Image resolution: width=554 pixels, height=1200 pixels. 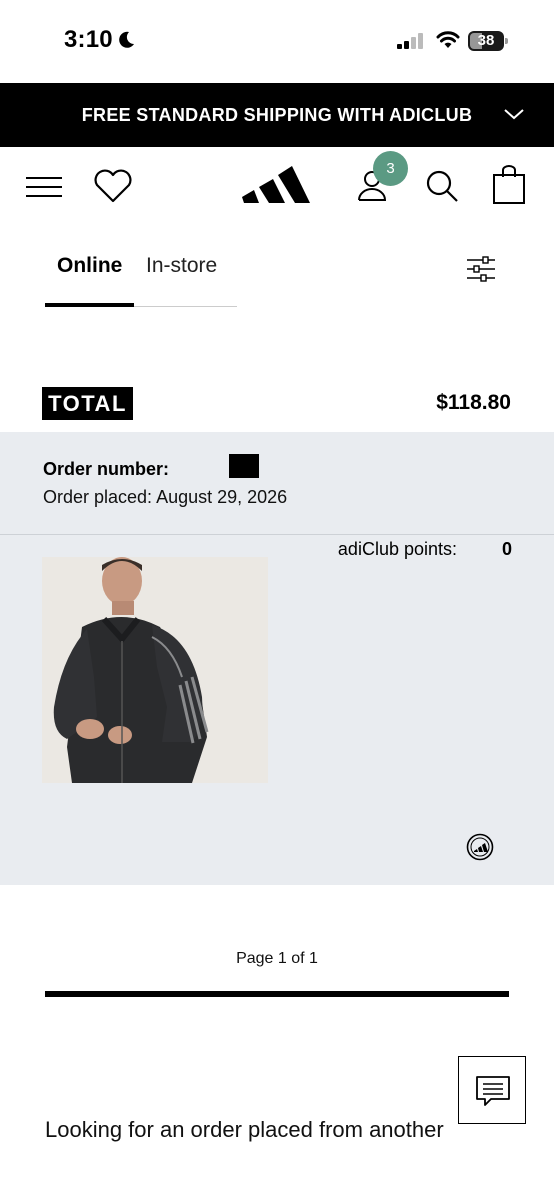 I want to click on chevron-down-icon, so click(x=514, y=114).